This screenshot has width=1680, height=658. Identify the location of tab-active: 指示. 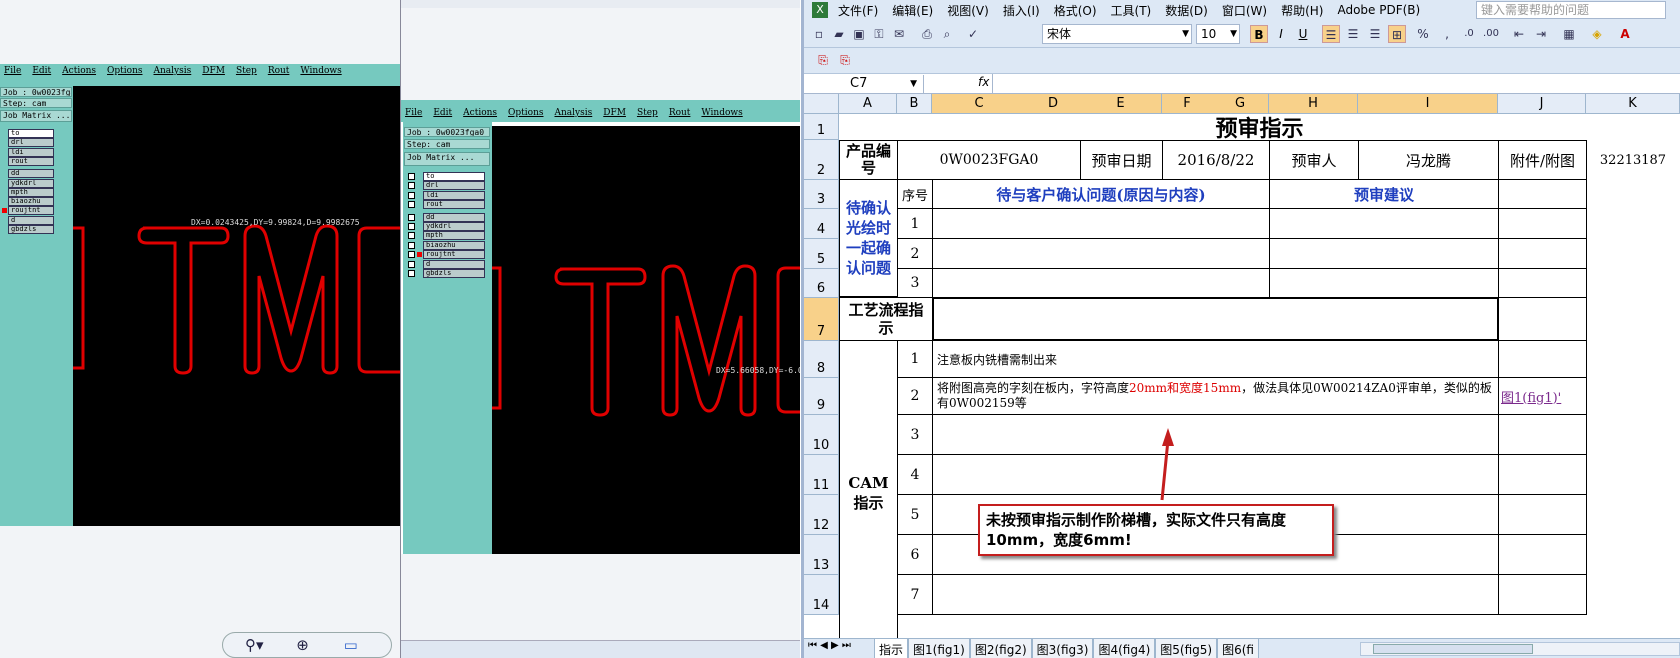
(891, 648).